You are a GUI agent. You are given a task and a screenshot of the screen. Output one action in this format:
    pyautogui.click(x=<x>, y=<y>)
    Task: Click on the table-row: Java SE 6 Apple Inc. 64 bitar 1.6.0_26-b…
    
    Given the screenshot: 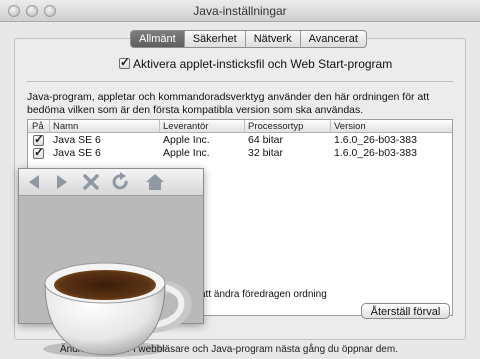 What is the action you would take?
    pyautogui.click(x=240, y=139)
    